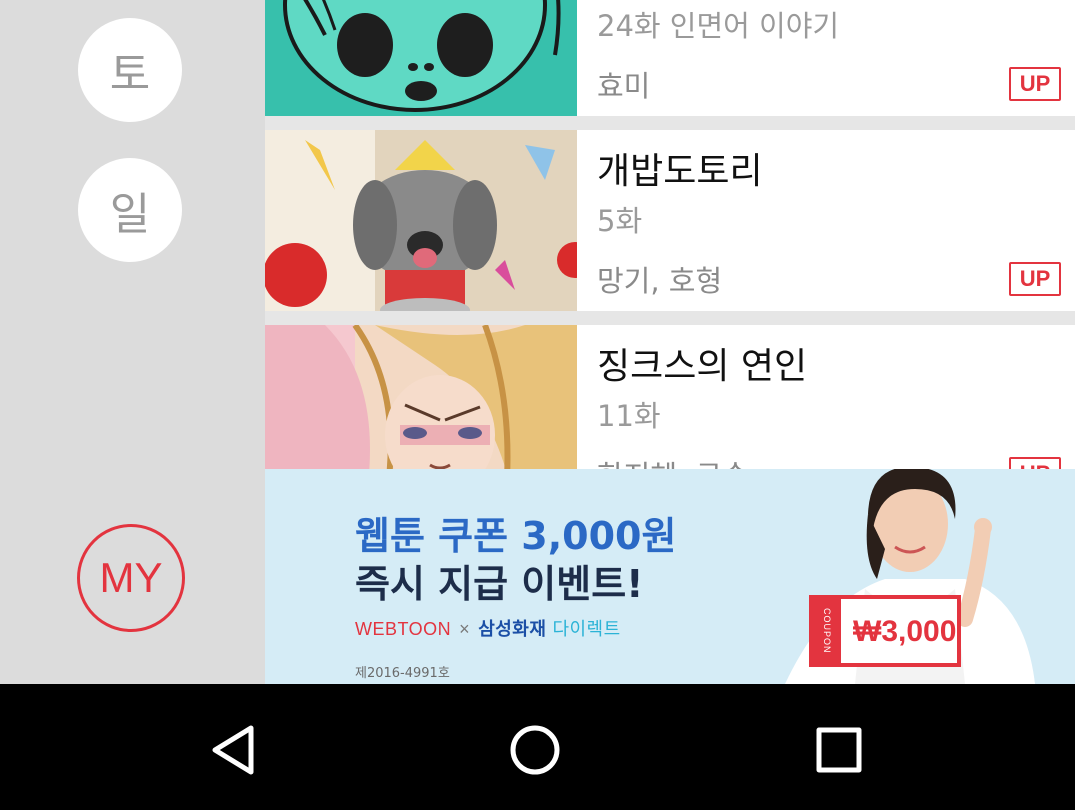 This screenshot has height=810, width=1075. I want to click on day-button-sunday: 일, so click(130, 210).